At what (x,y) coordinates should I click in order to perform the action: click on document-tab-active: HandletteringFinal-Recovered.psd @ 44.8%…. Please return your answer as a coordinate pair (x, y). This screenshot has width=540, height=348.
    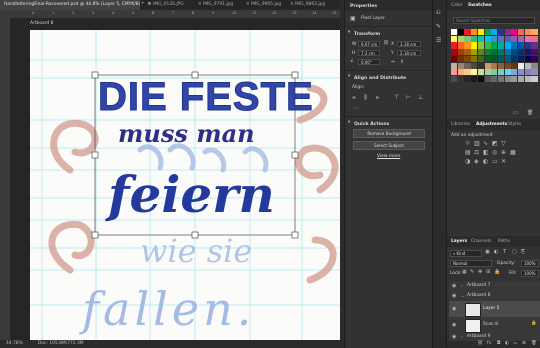
    Looking at the image, I should click on (75, 5).